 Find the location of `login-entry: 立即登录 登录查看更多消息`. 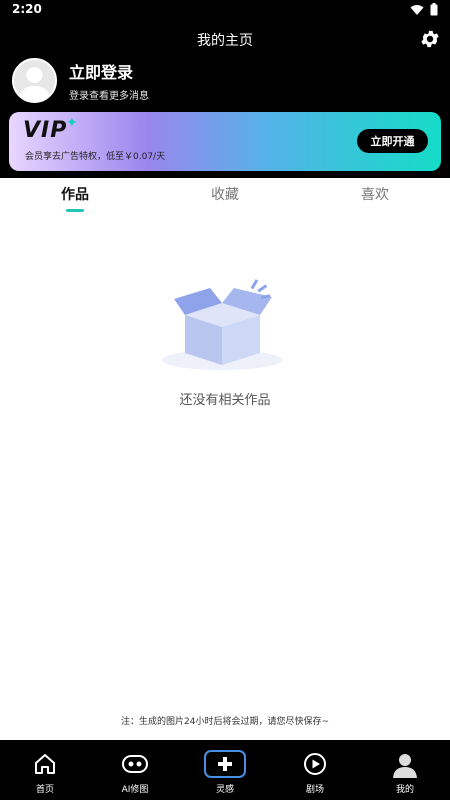

login-entry: 立即登录 登录查看更多消息 is located at coordinates (80, 80).